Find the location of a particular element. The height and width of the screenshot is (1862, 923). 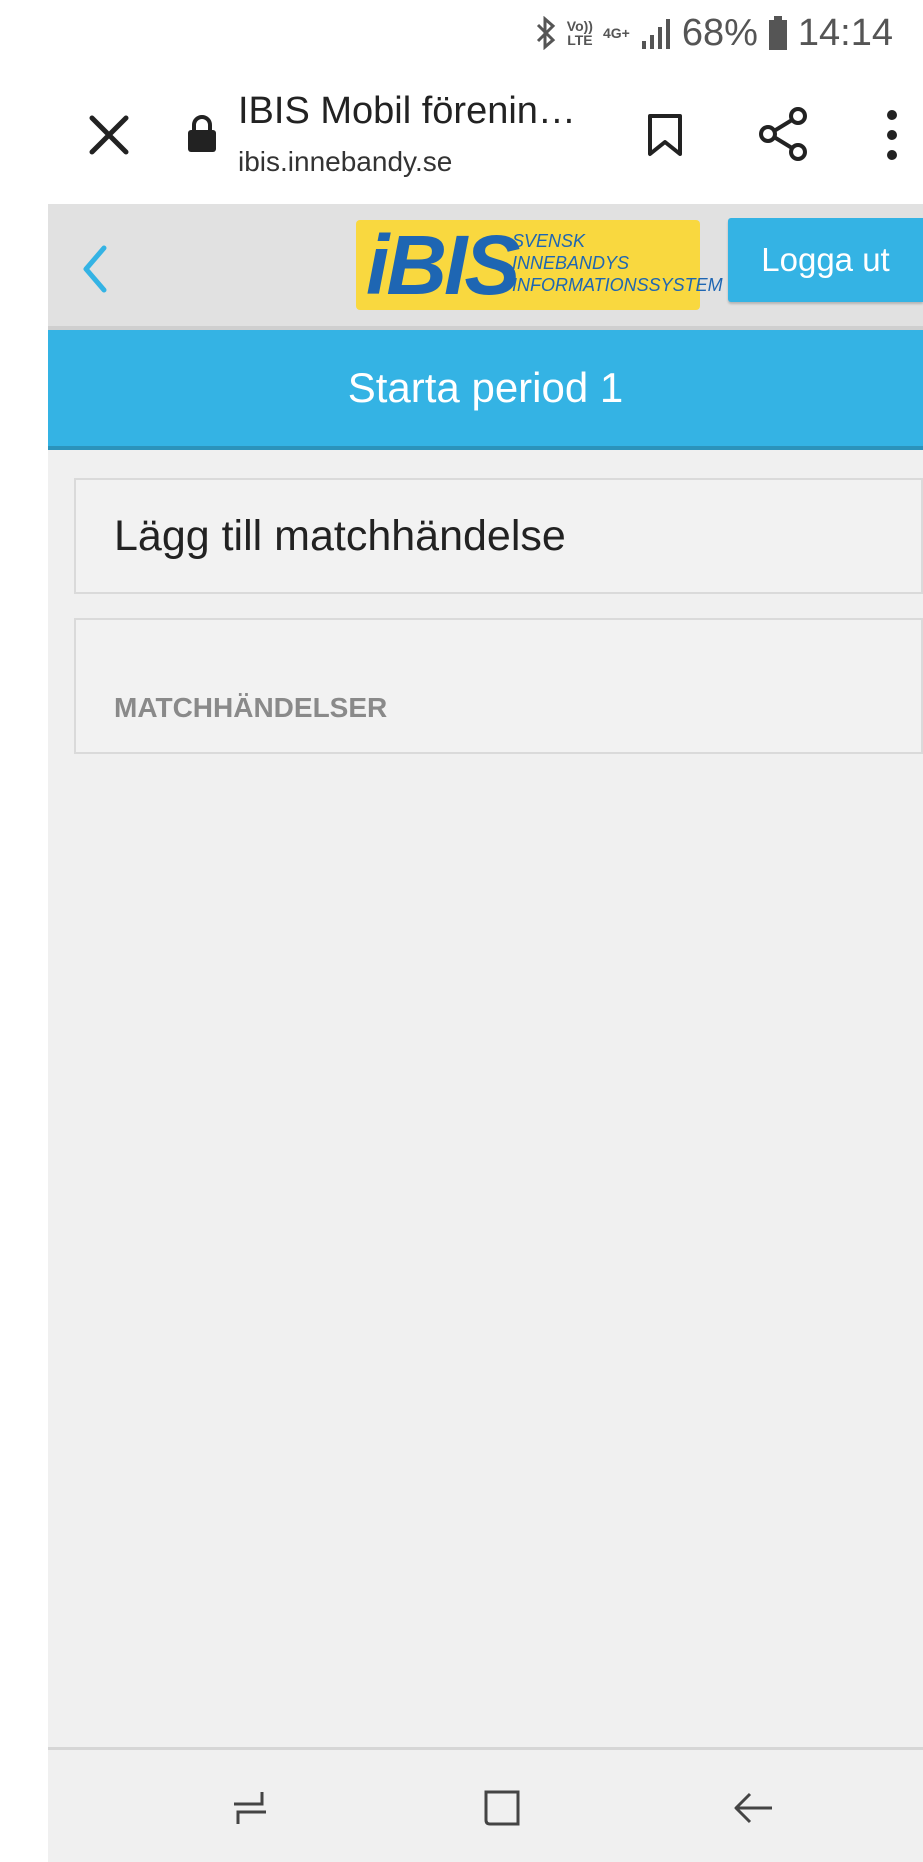

volte-indicator: Vo)) LTE is located at coordinates (579, 33).